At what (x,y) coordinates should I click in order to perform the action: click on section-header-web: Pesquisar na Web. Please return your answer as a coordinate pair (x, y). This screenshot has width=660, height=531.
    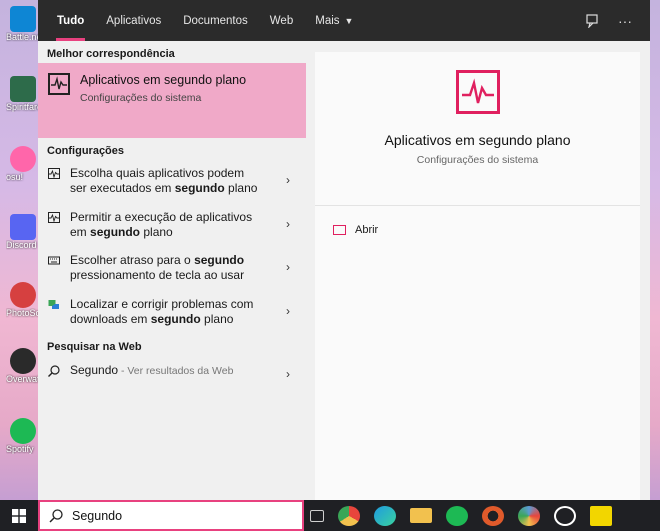
    Looking at the image, I should click on (94, 347).